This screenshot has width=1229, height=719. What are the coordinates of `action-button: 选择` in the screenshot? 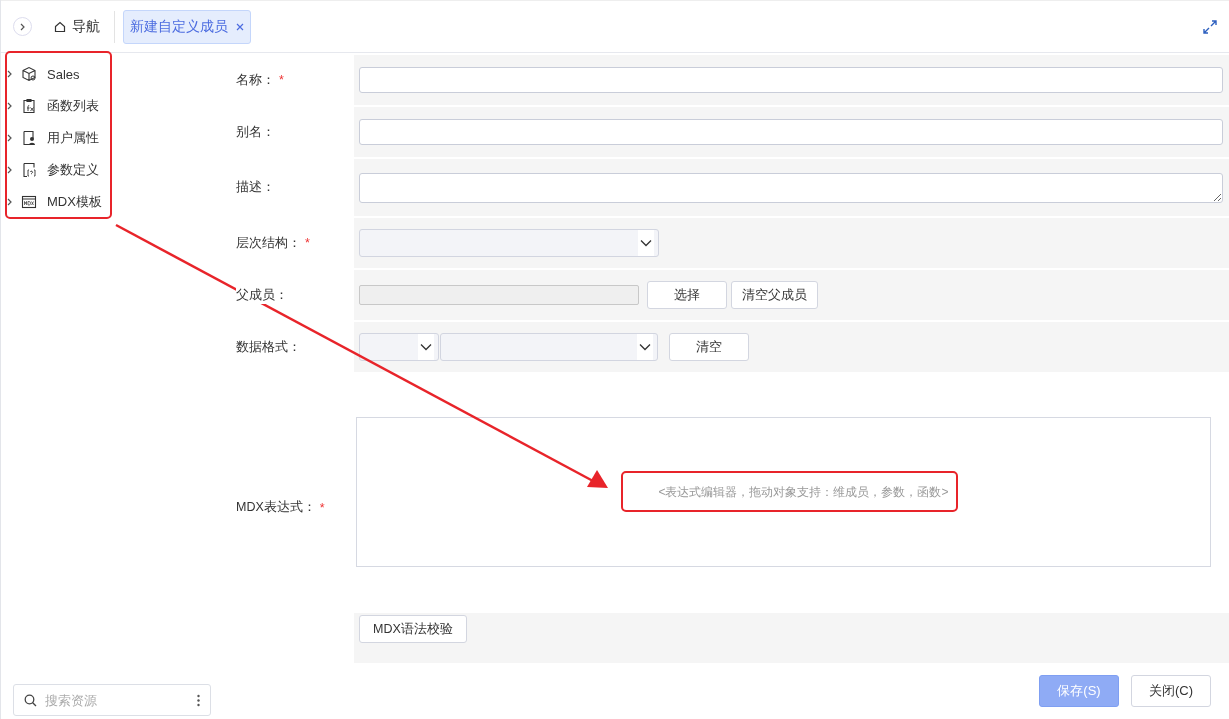 It's located at (687, 295).